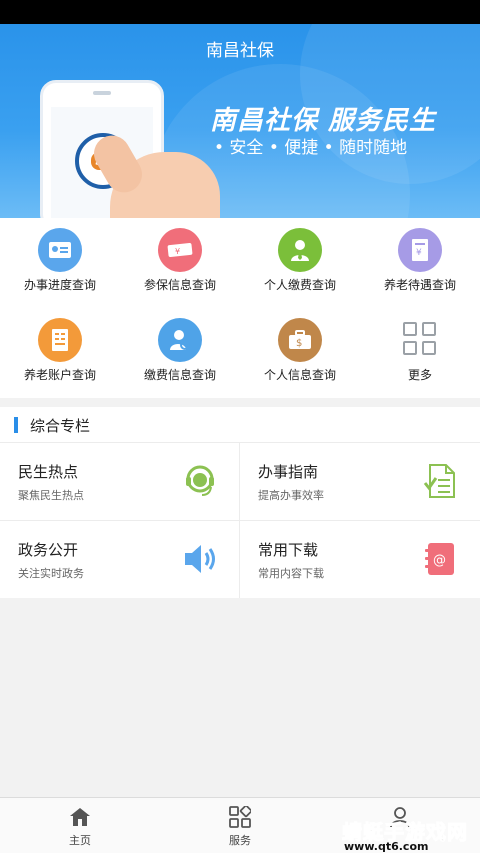 This screenshot has height=853, width=480. Describe the element at coordinates (440, 481) in the screenshot. I see `checklist-icon` at that location.